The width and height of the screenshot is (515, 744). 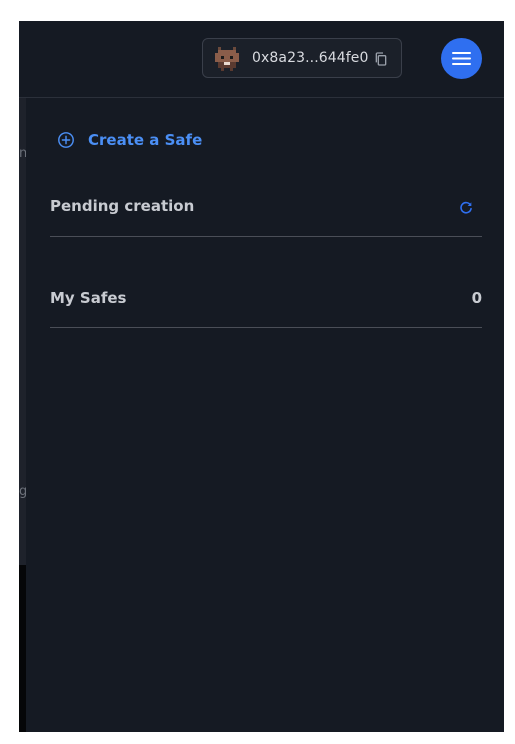 What do you see at coordinates (310, 58) in the screenshot?
I see `account-address: 0x8a23...644fe0` at bounding box center [310, 58].